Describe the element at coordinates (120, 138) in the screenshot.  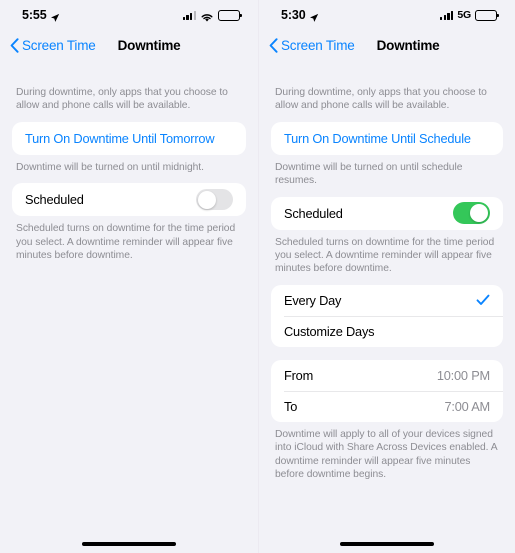
I see `turn-on-downtime-label: Turn On Downtime Until Tomorrow` at that location.